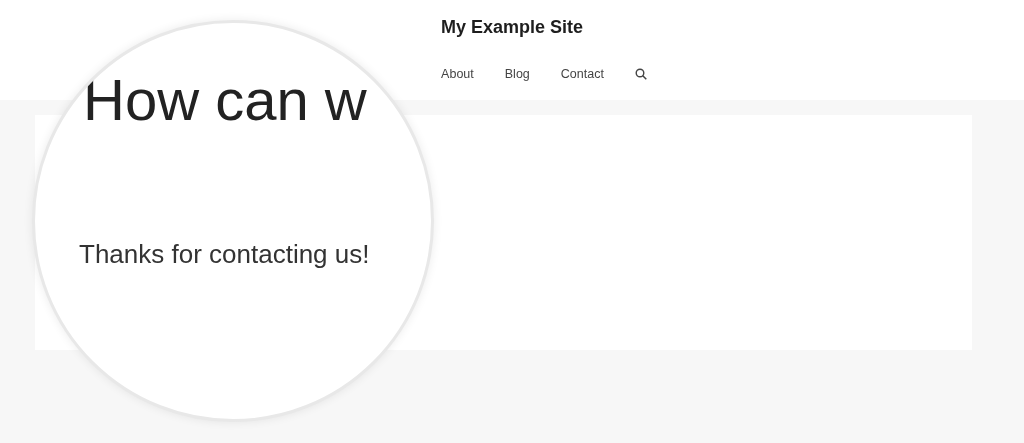 The width and height of the screenshot is (1024, 443). What do you see at coordinates (457, 74) in the screenshot?
I see `nav-link: About` at bounding box center [457, 74].